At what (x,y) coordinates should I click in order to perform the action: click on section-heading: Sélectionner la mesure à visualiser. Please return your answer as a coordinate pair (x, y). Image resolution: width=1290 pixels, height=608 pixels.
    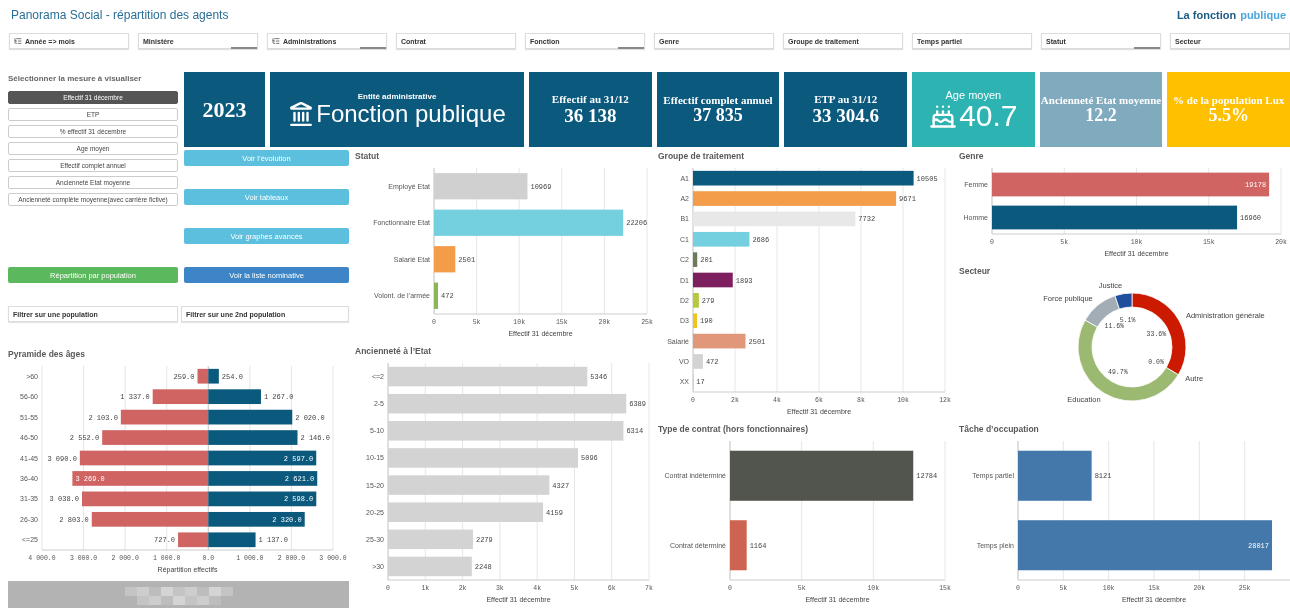
    Looking at the image, I should click on (75, 79).